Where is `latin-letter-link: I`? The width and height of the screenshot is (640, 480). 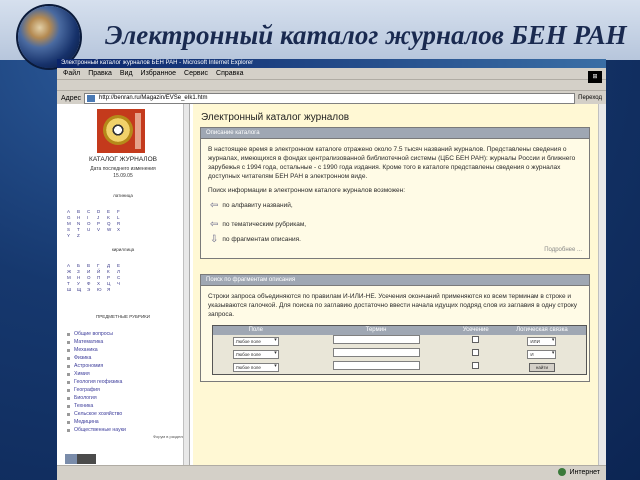 latin-letter-link: I is located at coordinates (92, 217).